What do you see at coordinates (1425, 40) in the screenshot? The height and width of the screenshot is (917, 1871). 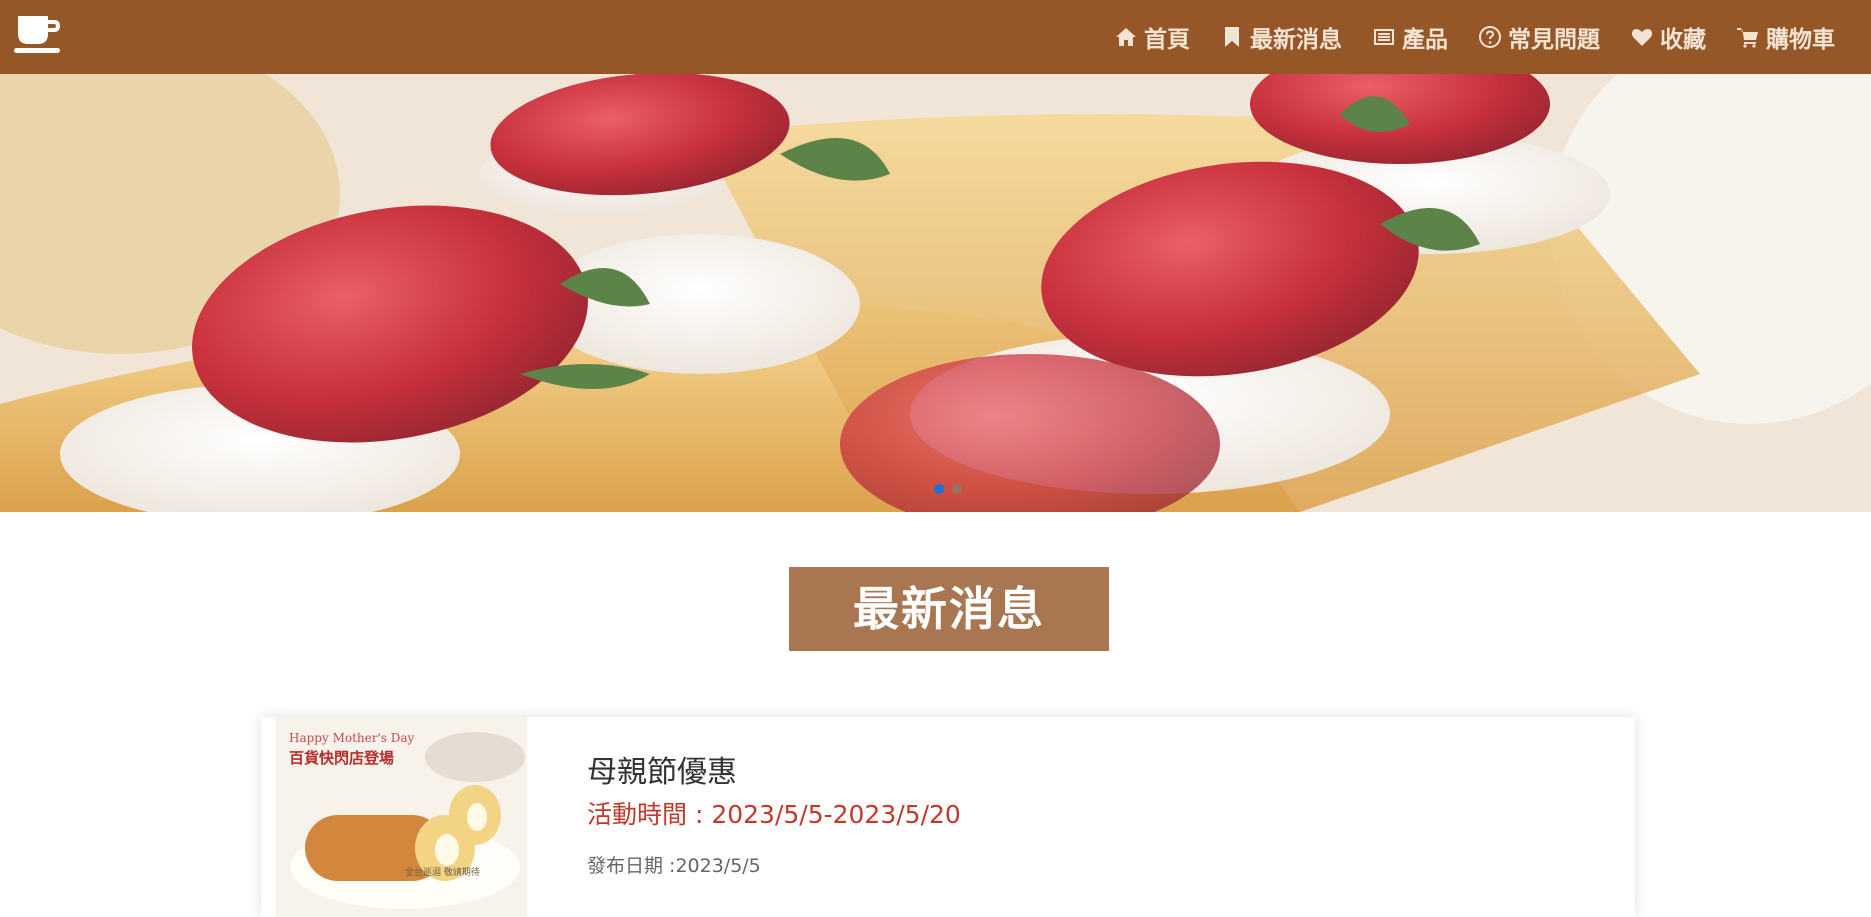 I see `nav-item-label: 產品` at bounding box center [1425, 40].